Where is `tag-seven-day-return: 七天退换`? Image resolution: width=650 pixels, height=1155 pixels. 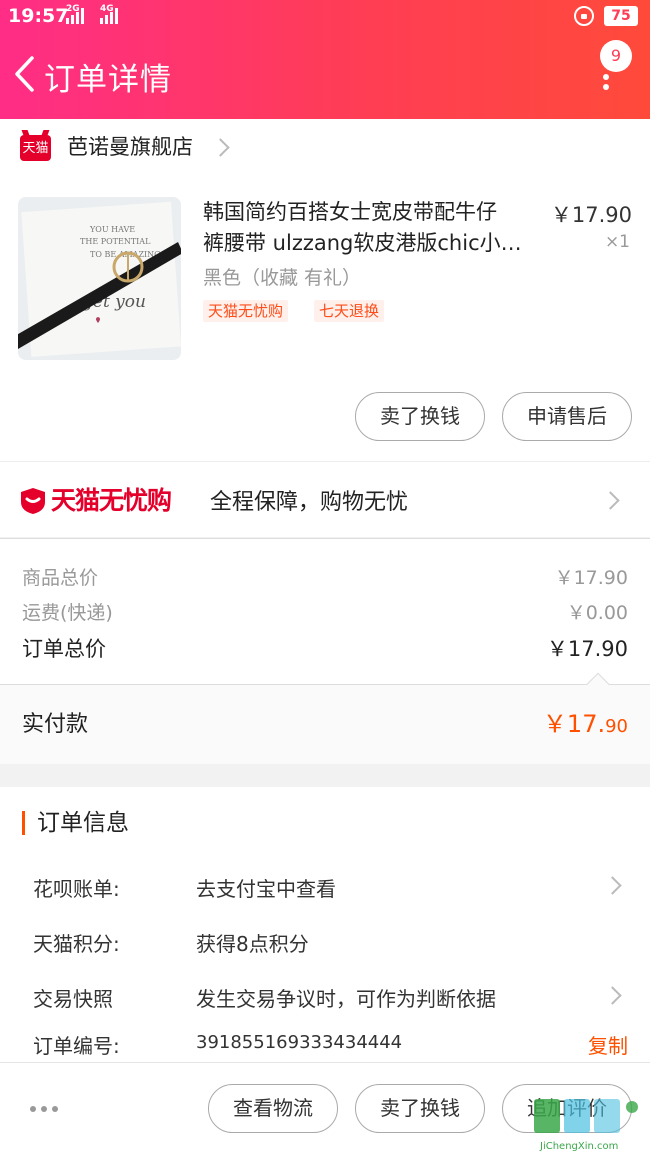 tag-seven-day-return: 七天退换 is located at coordinates (349, 311).